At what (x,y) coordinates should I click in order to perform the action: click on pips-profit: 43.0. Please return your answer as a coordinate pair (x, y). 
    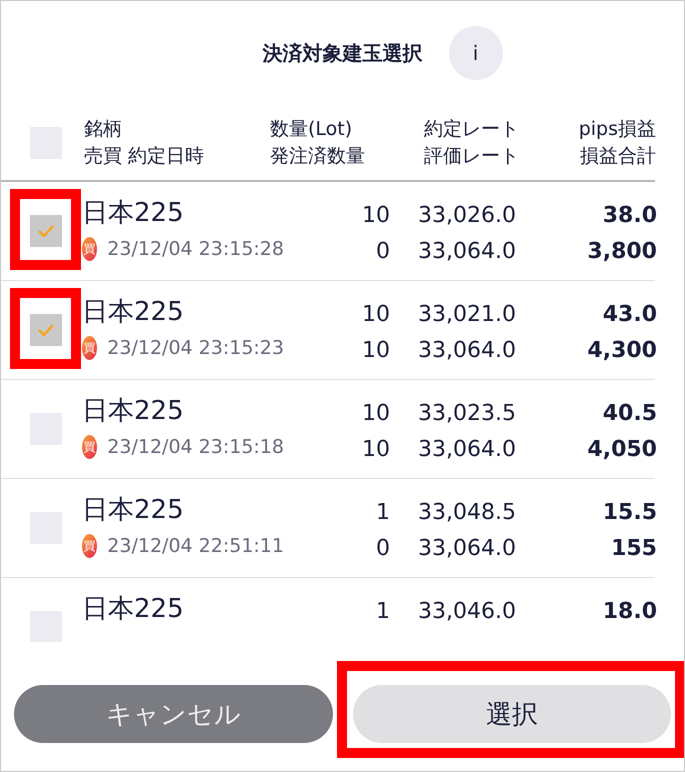
    Looking at the image, I should click on (629, 315).